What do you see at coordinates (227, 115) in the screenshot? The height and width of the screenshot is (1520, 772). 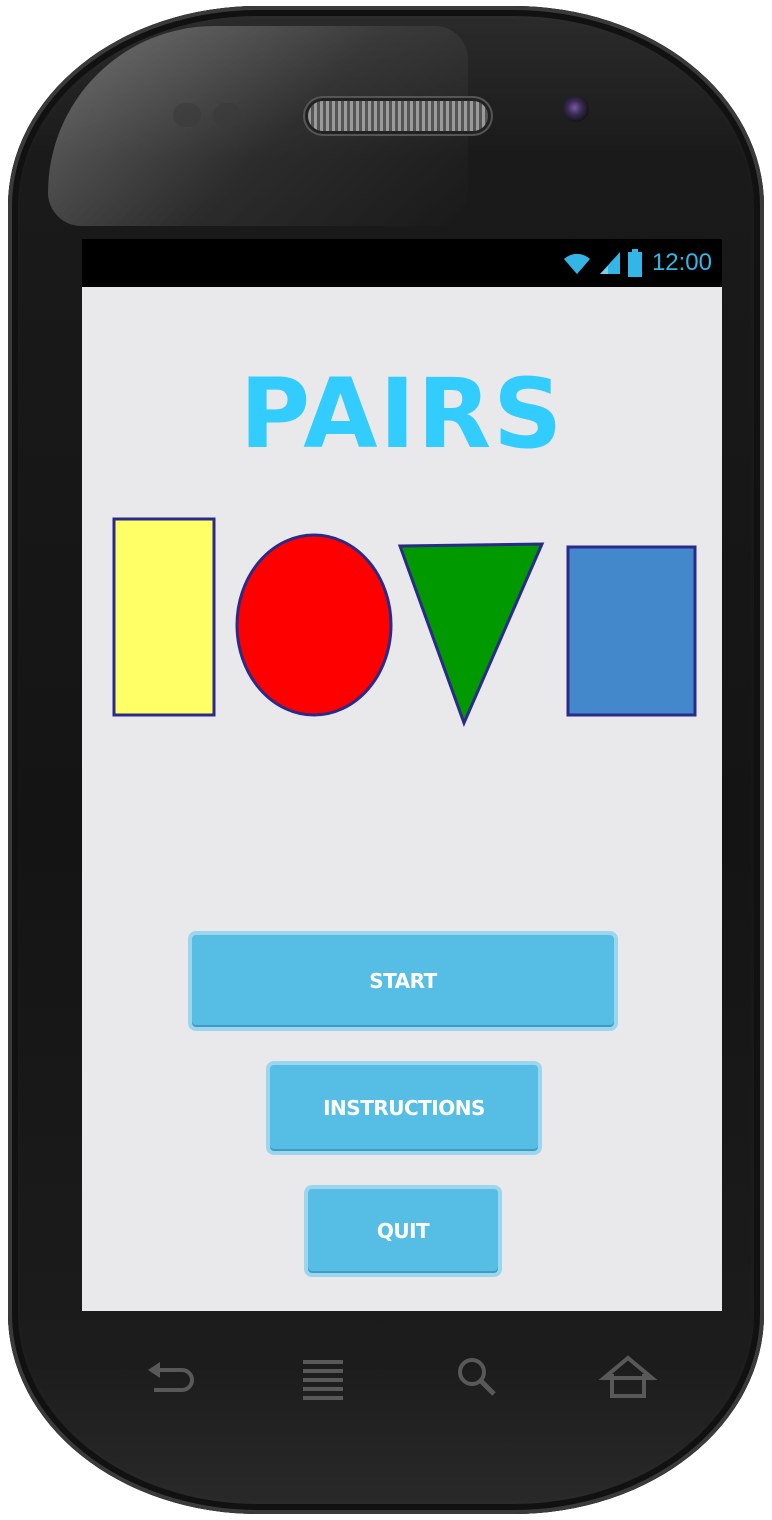 I see `light-sensor` at bounding box center [227, 115].